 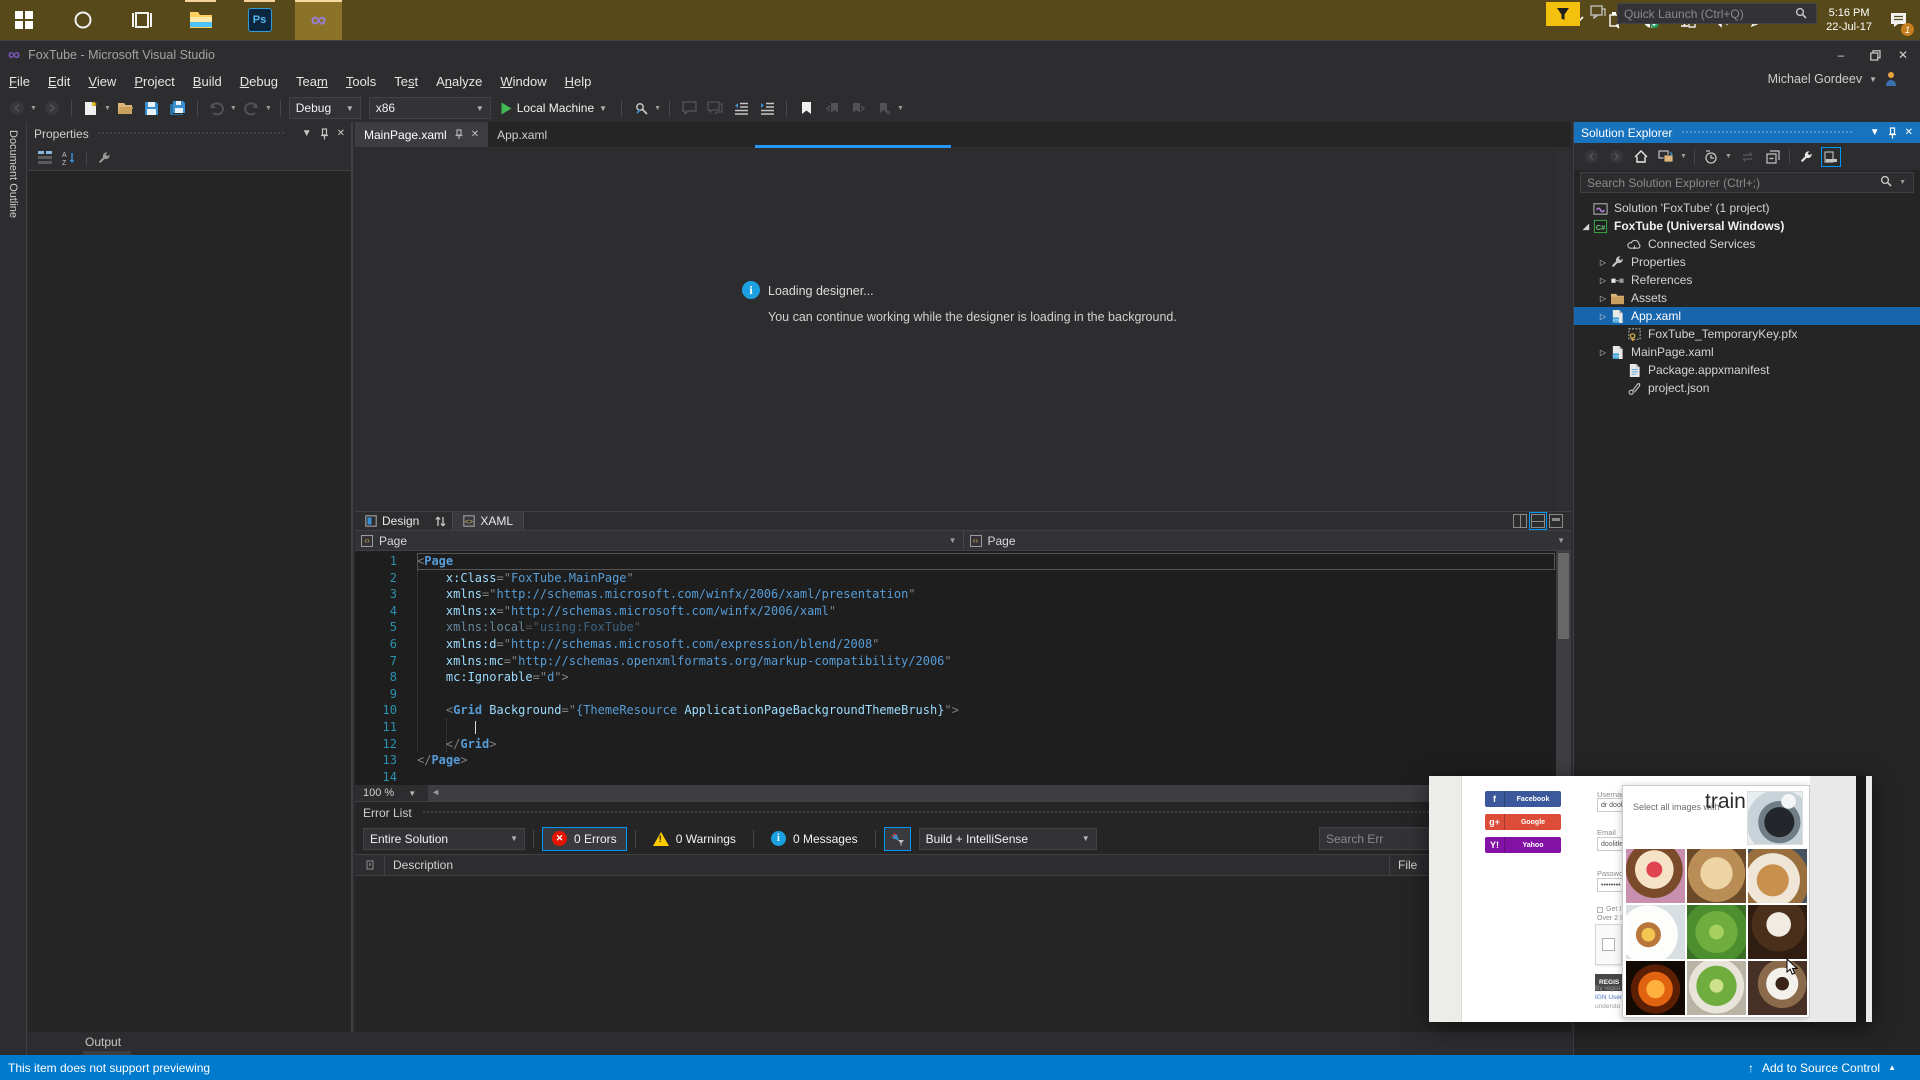 I want to click on add-to-source-control-button: ↑ Add to Source Control ▲, so click(x=1822, y=1068).